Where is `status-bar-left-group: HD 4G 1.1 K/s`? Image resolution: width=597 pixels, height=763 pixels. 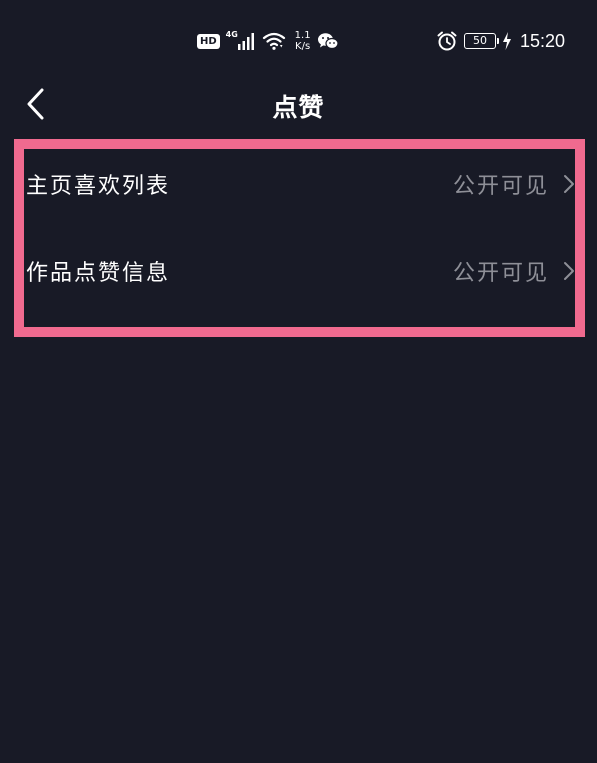
status-bar-left-group: HD 4G 1.1 K/s is located at coordinates (268, 41).